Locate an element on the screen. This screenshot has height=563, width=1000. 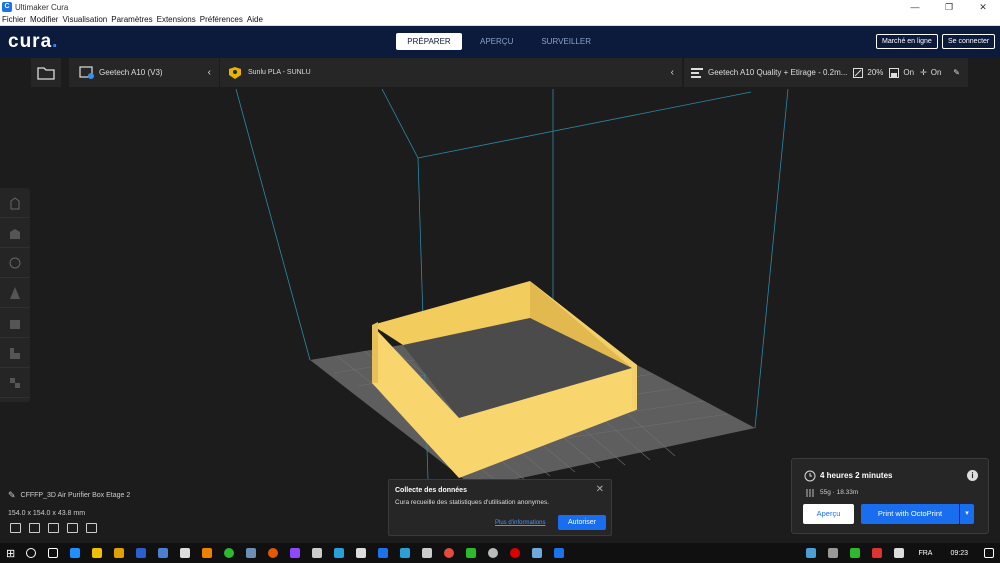
preview-button: Aperçu is located at coordinates (828, 514).